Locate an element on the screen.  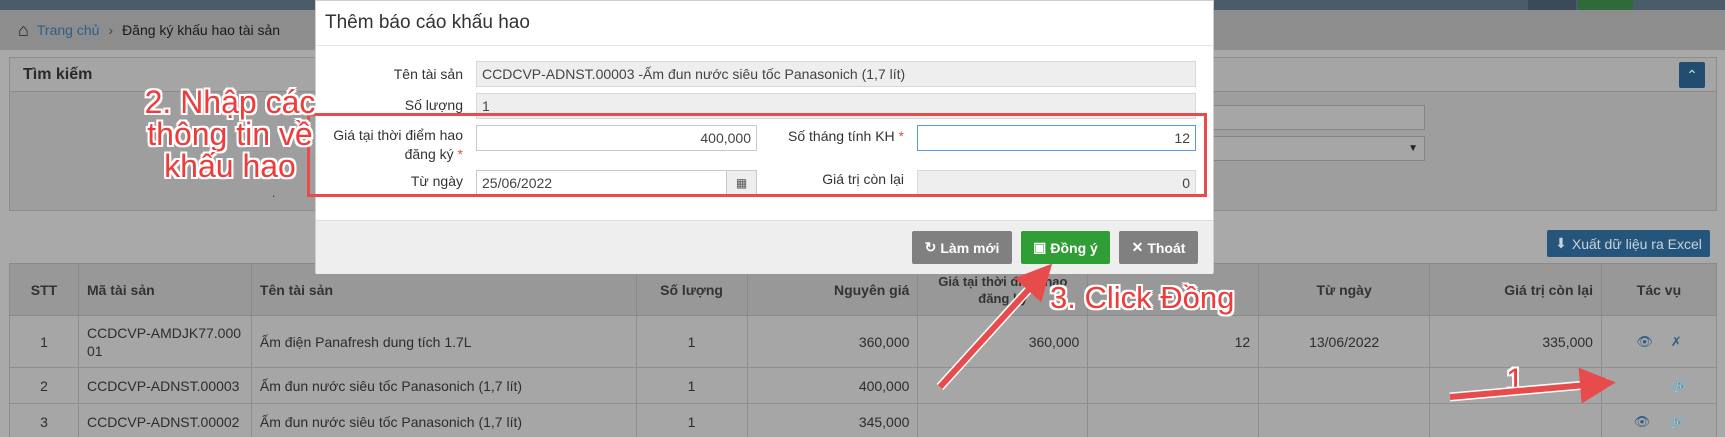
col-header-rem: Giá trị còn lại is located at coordinates (1515, 289).